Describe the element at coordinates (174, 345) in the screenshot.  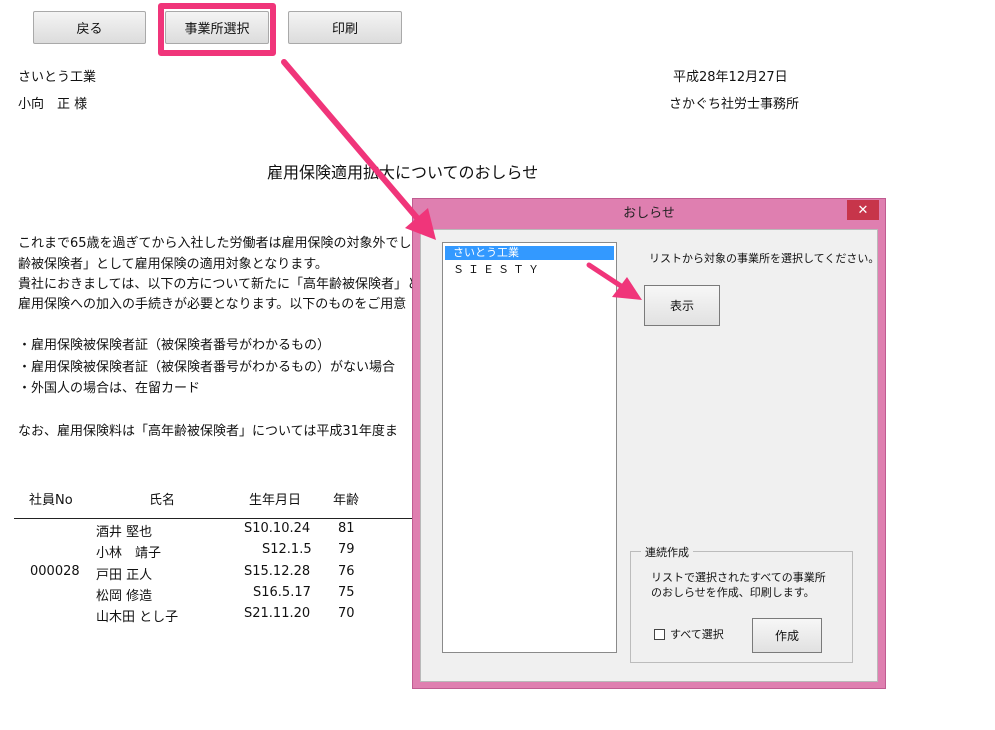
I see `body-line: ・雇用保険被保険者証（被保険者番号がわかるもの）` at that location.